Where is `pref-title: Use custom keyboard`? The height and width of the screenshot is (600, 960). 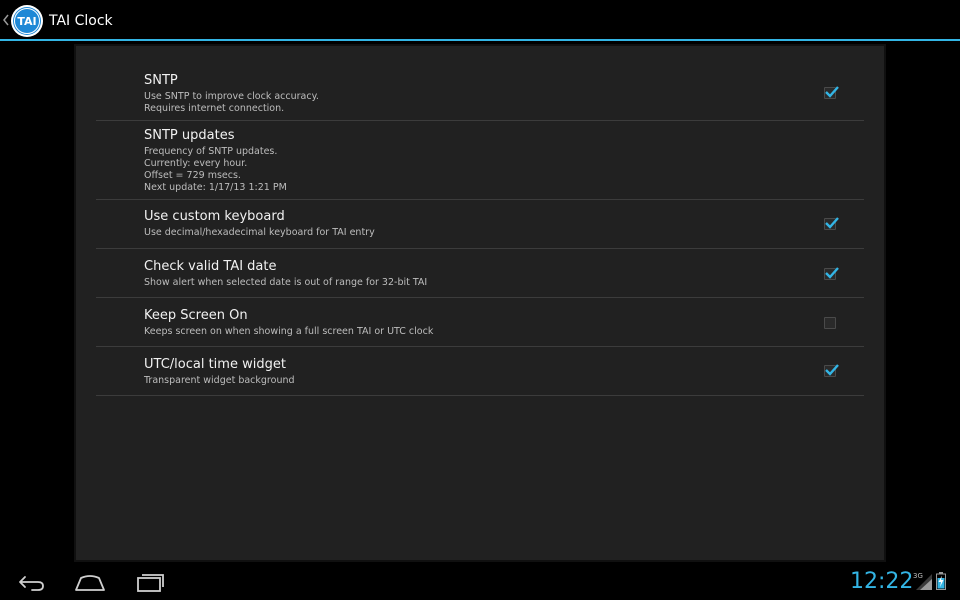 pref-title: Use custom keyboard is located at coordinates (214, 216).